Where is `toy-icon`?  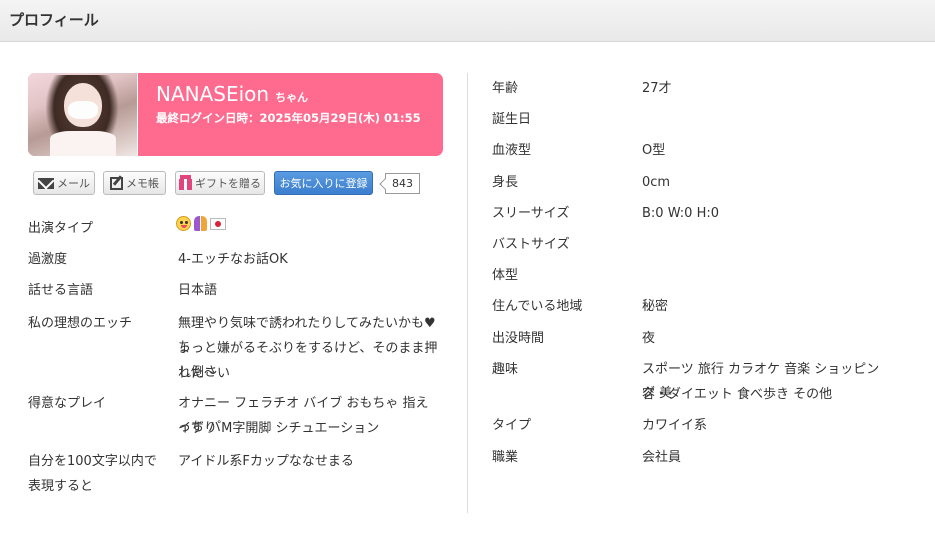 toy-icon is located at coordinates (200, 223).